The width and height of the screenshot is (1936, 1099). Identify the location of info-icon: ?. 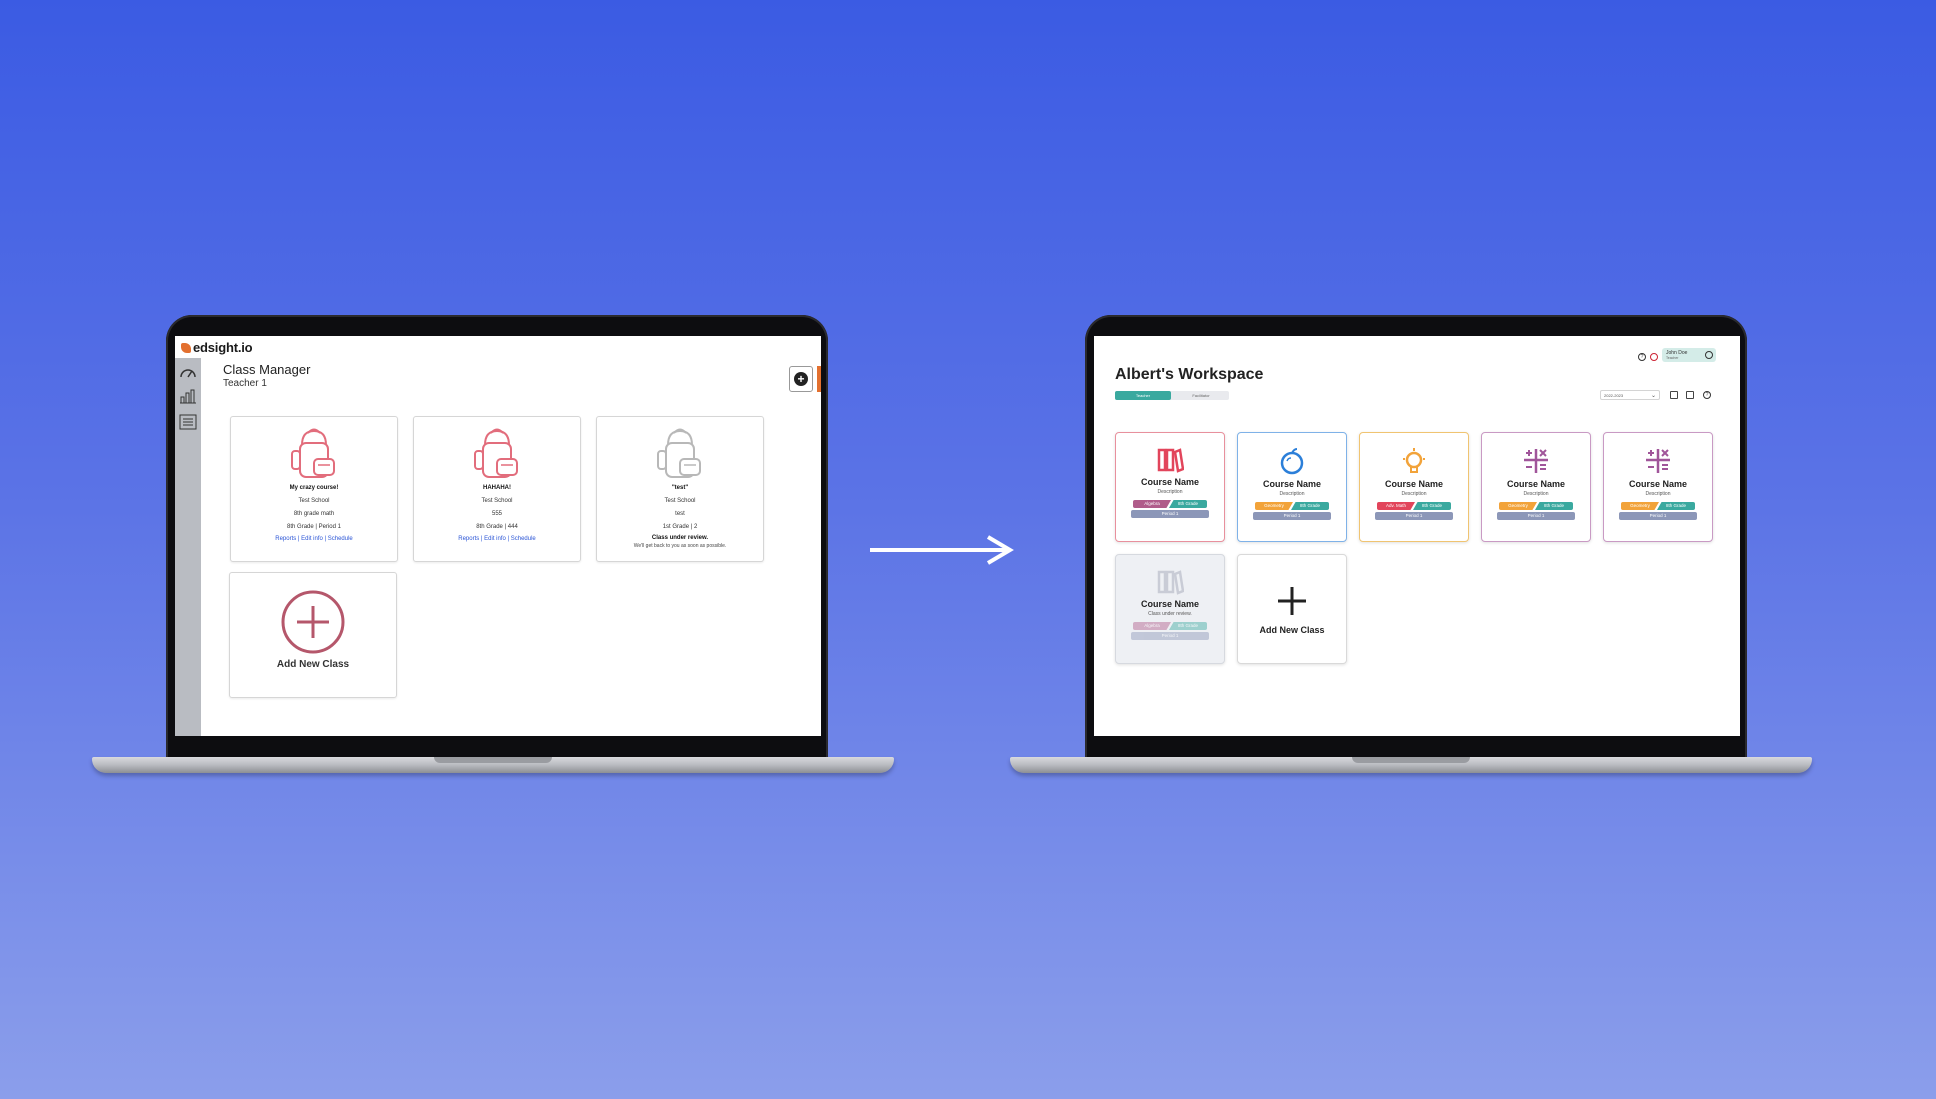
(1707, 395).